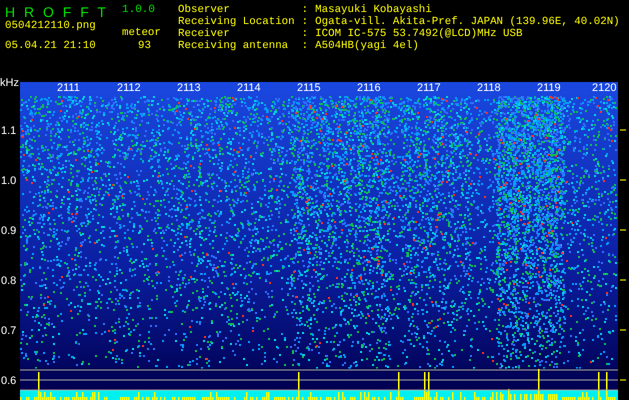  What do you see at coordinates (144, 46) in the screenshot?
I see `meteor-count: 93` at bounding box center [144, 46].